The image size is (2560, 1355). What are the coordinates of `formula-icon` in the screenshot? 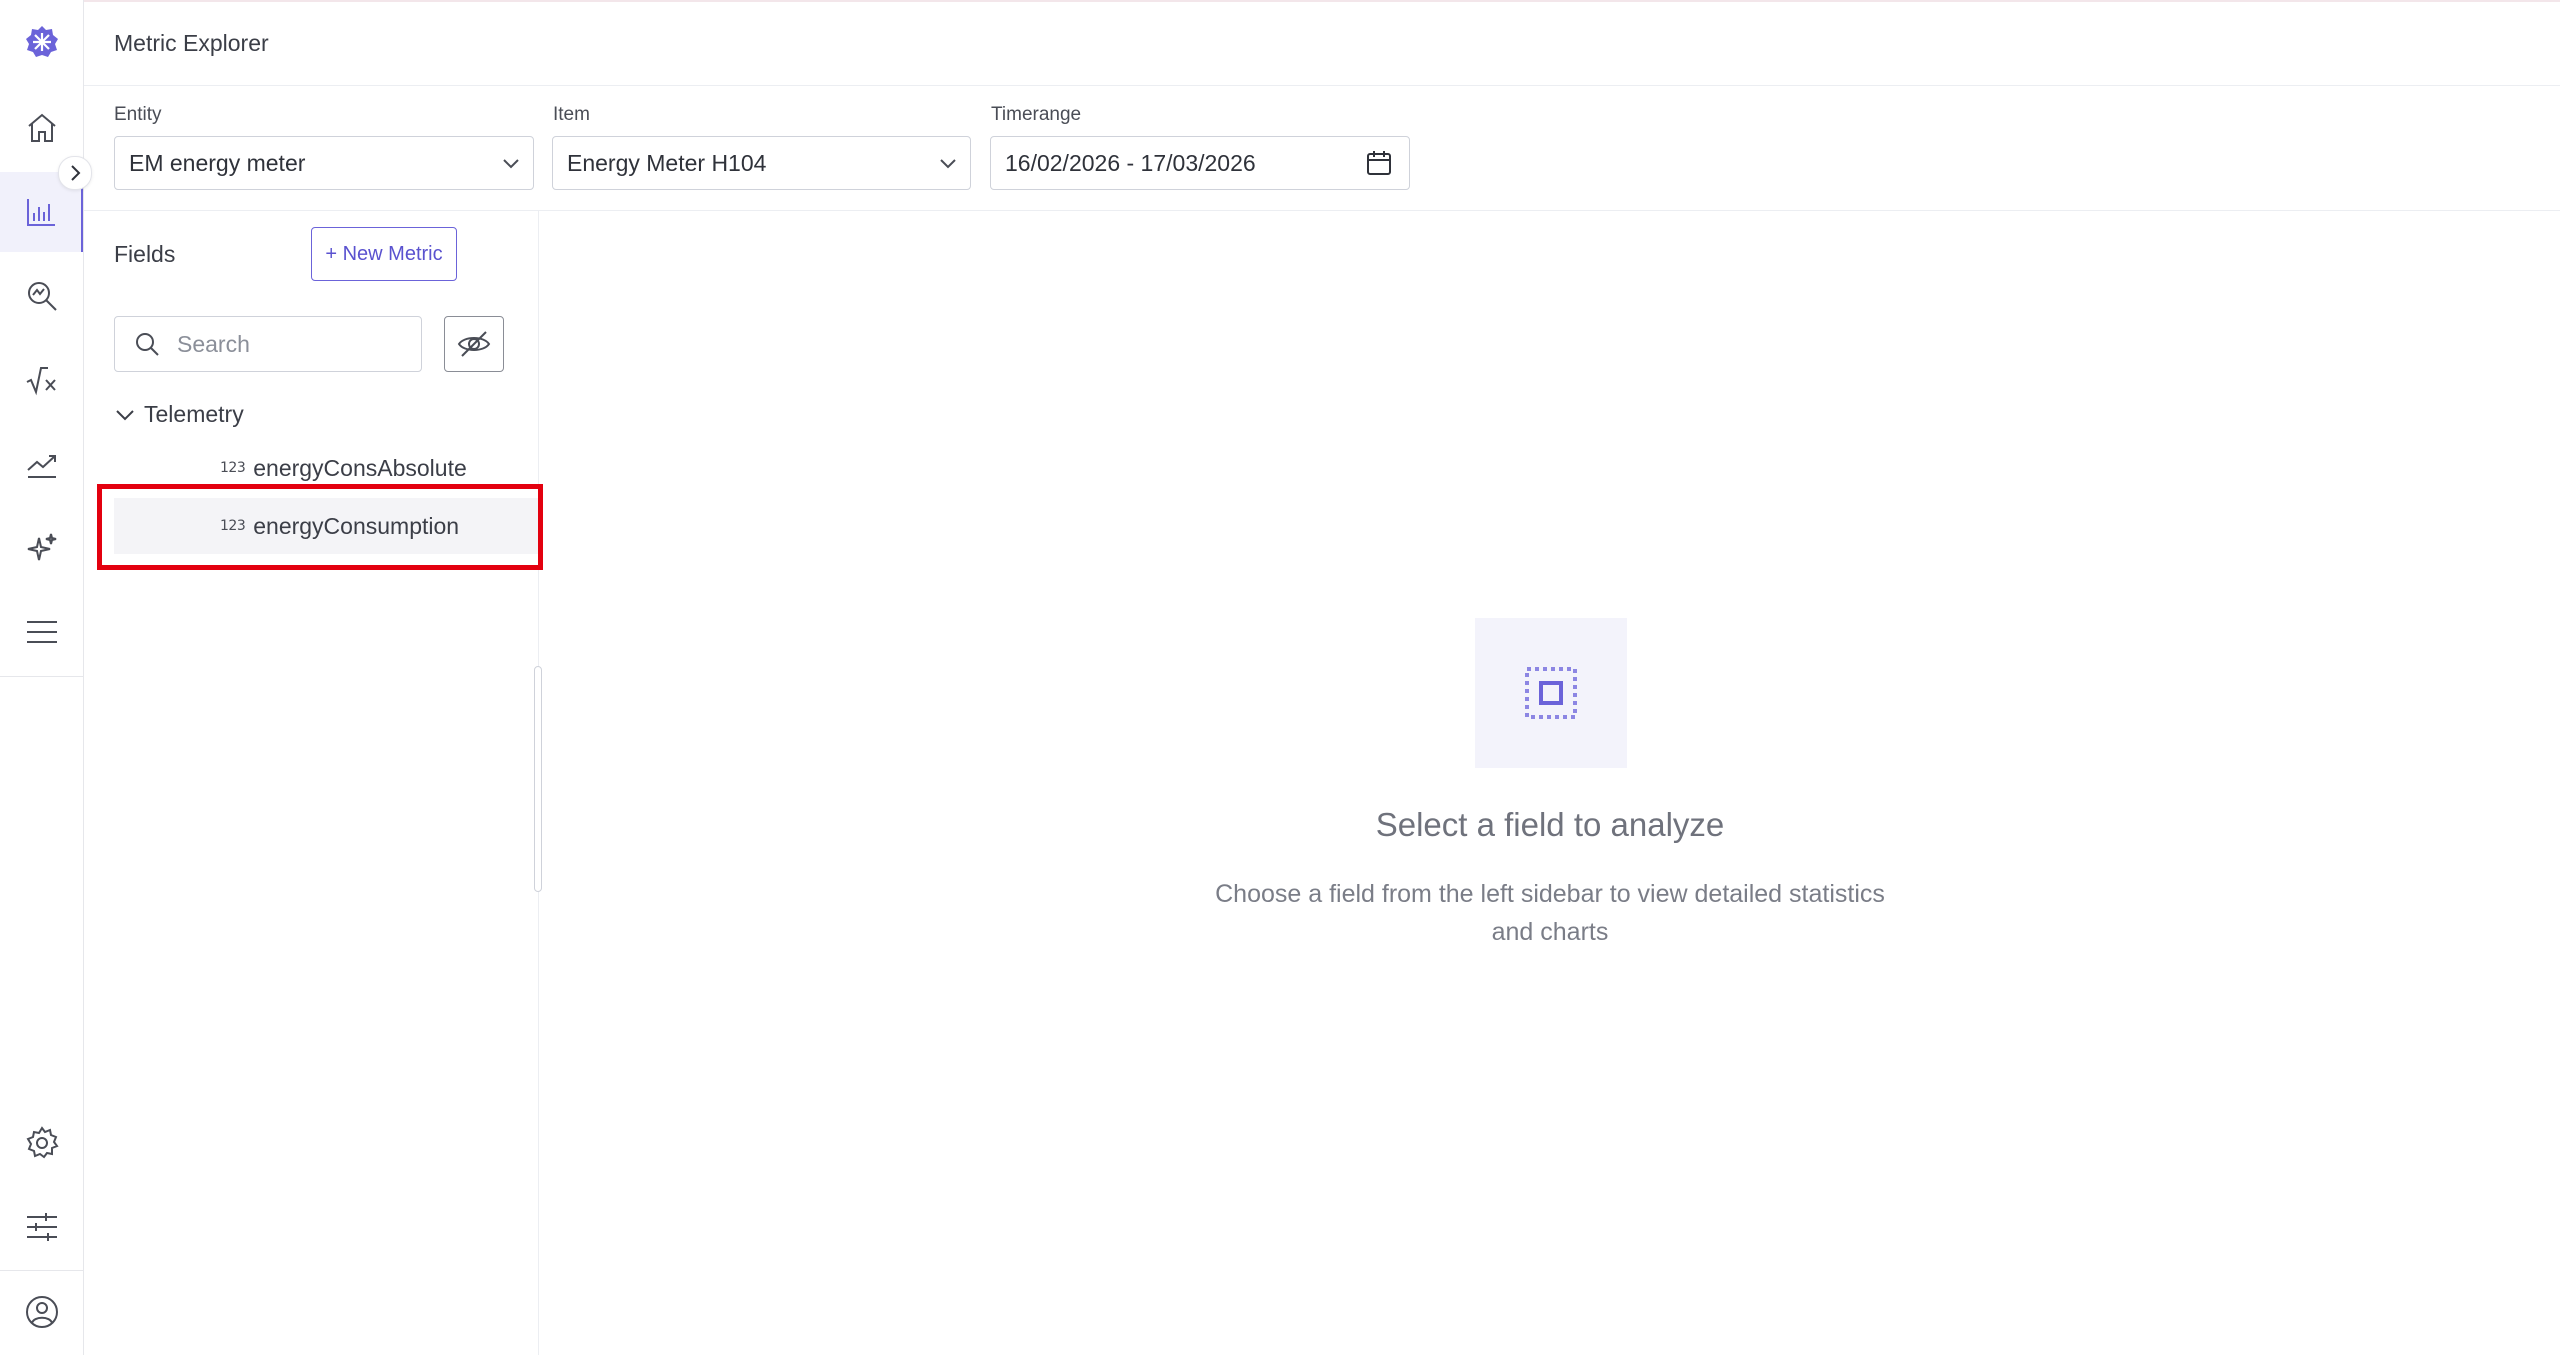 It's located at (41, 381).